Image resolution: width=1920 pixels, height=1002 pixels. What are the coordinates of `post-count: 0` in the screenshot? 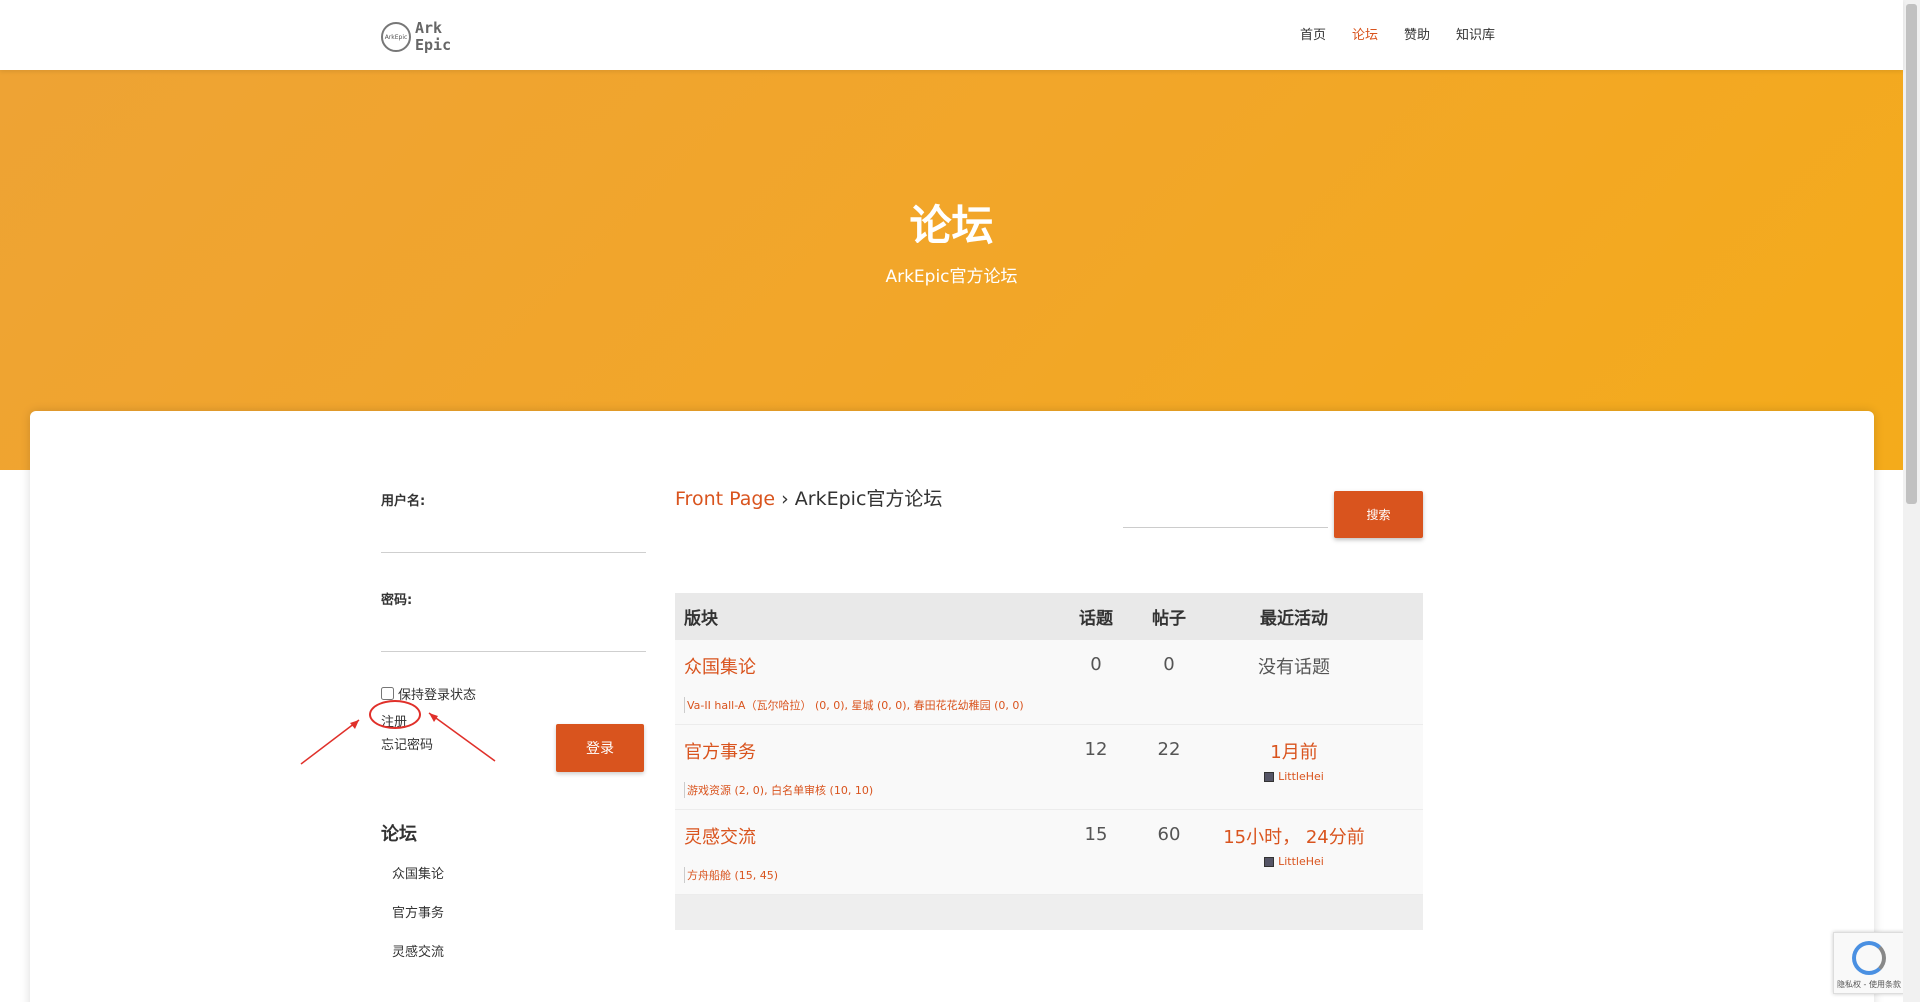 It's located at (1169, 664).